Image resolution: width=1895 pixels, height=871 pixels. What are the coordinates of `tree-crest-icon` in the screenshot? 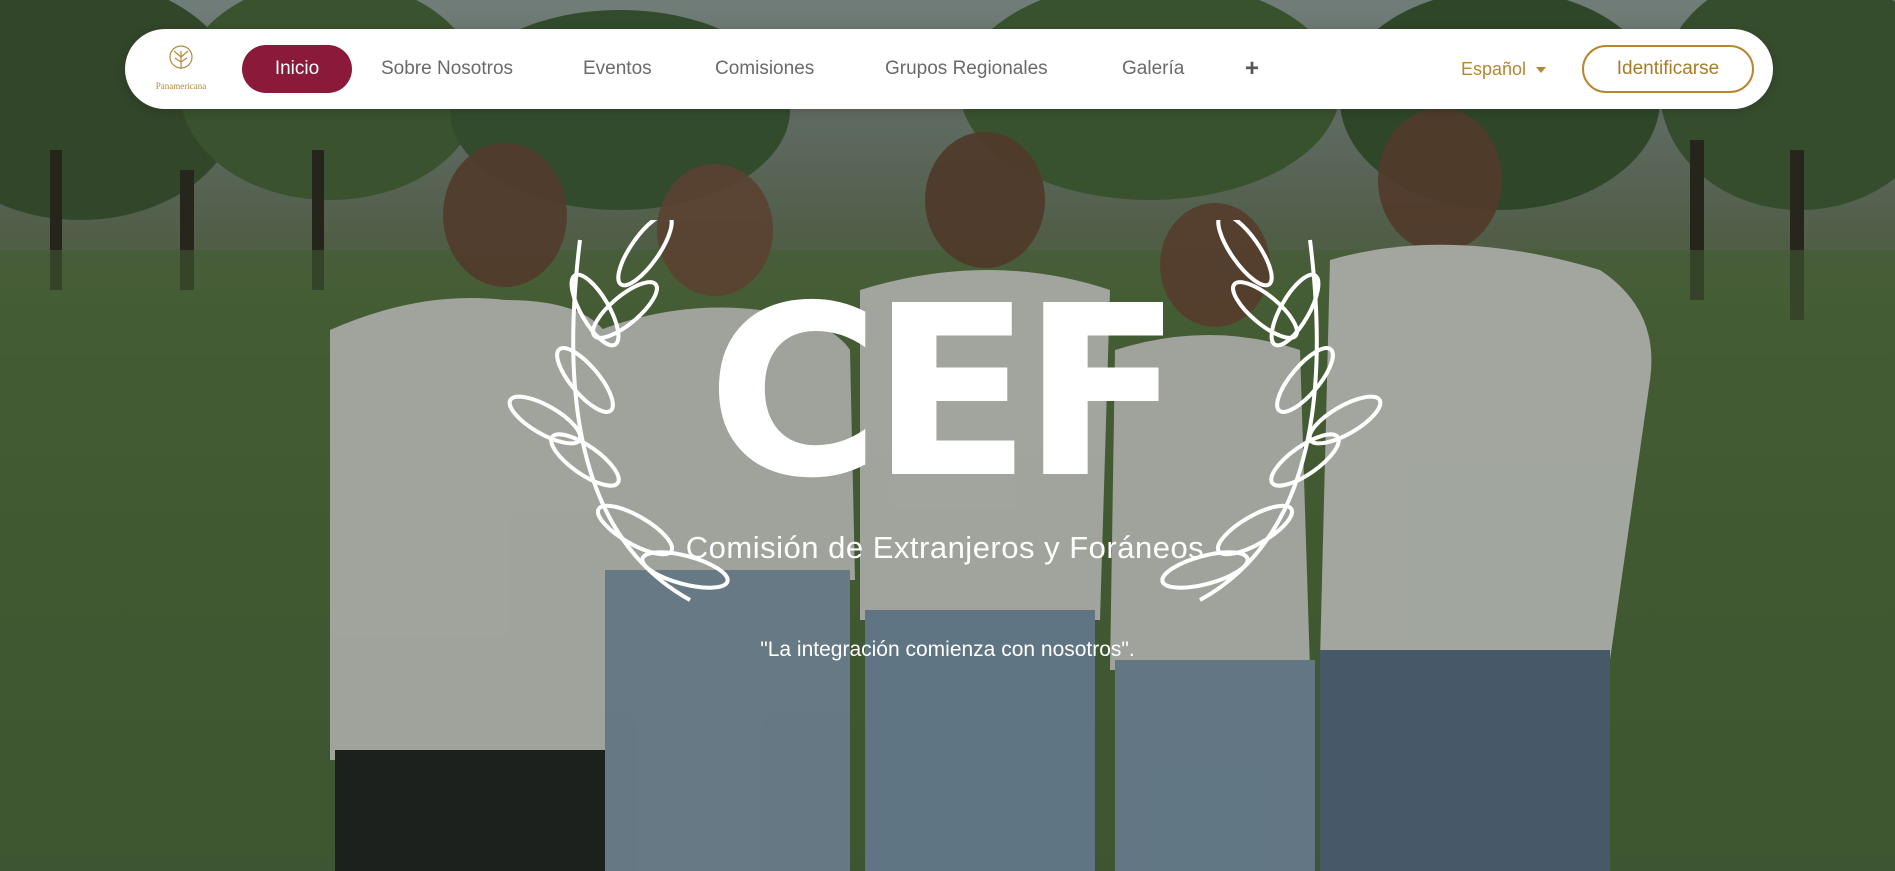 It's located at (181, 57).